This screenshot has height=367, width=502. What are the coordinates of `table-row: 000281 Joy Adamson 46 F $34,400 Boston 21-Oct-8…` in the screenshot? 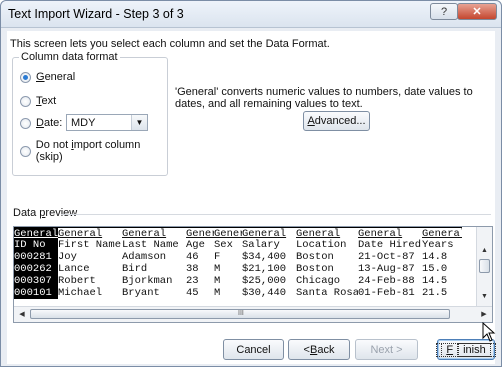 It's located at (238, 257).